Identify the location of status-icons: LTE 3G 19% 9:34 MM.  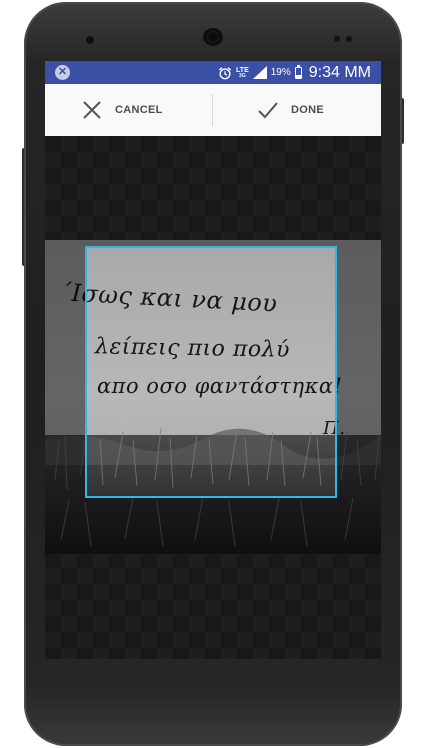
(294, 72).